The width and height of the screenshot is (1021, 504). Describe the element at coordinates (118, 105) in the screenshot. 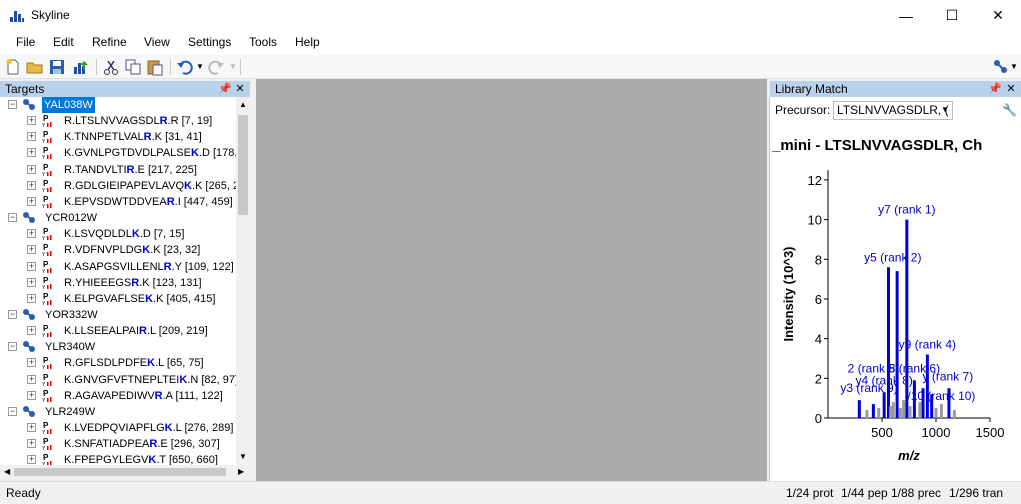

I see `protein-row: − YAL038W` at that location.